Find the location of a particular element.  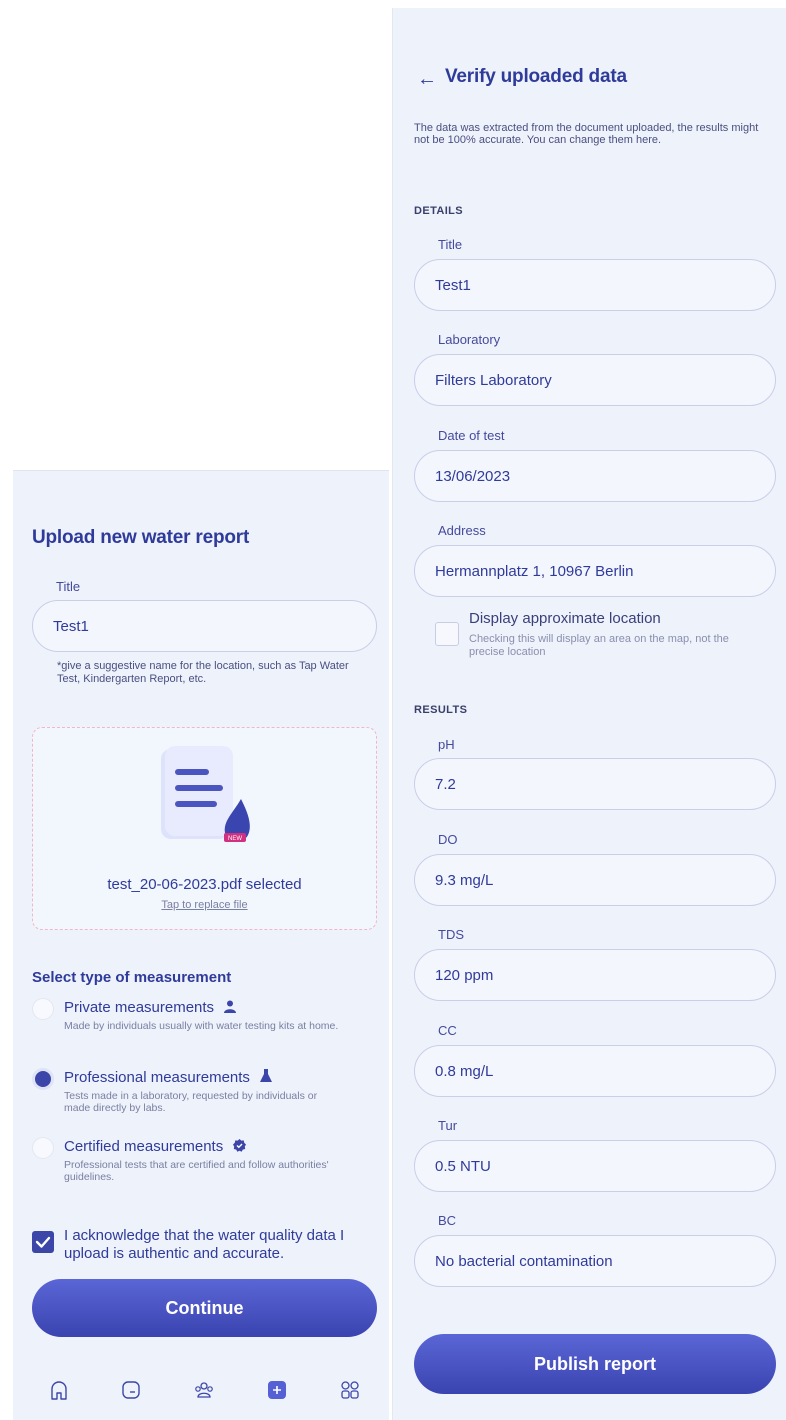

document-upload-icon: NEW is located at coordinates (205, 794).